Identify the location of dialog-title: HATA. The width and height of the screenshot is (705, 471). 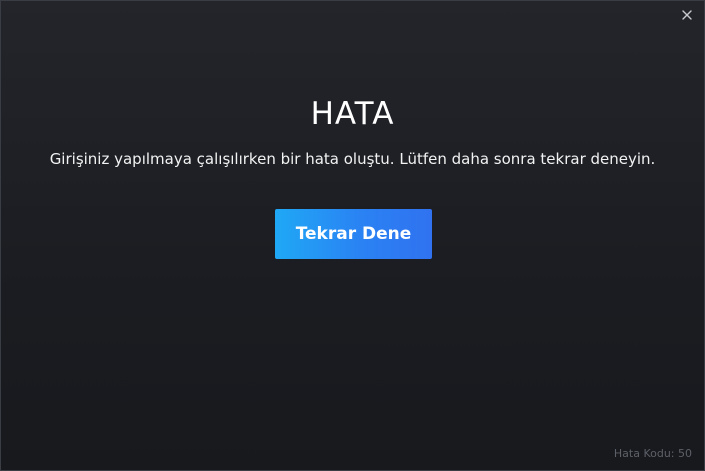
(352, 114).